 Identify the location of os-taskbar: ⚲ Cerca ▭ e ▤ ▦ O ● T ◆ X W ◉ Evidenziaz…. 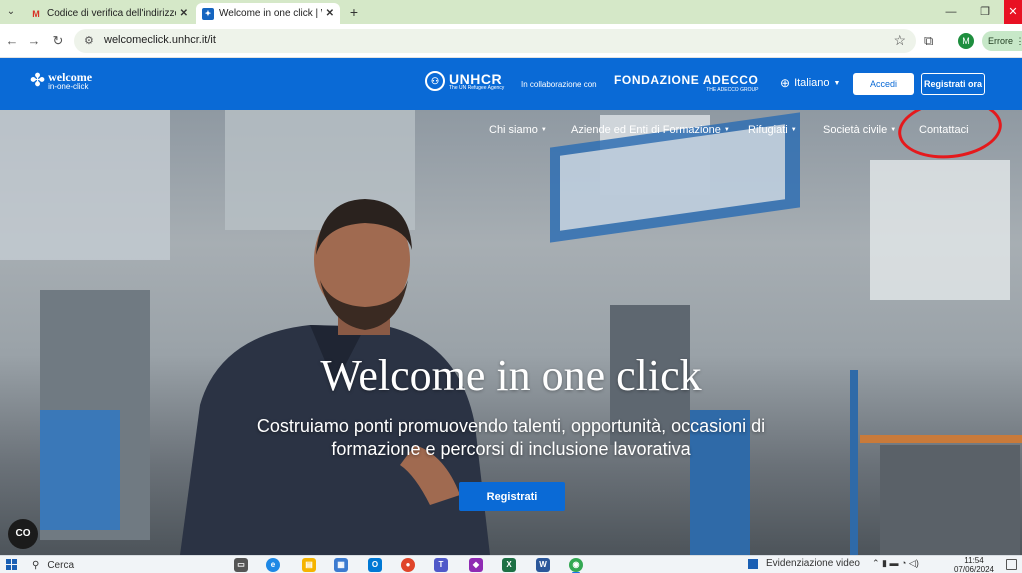
(511, 564).